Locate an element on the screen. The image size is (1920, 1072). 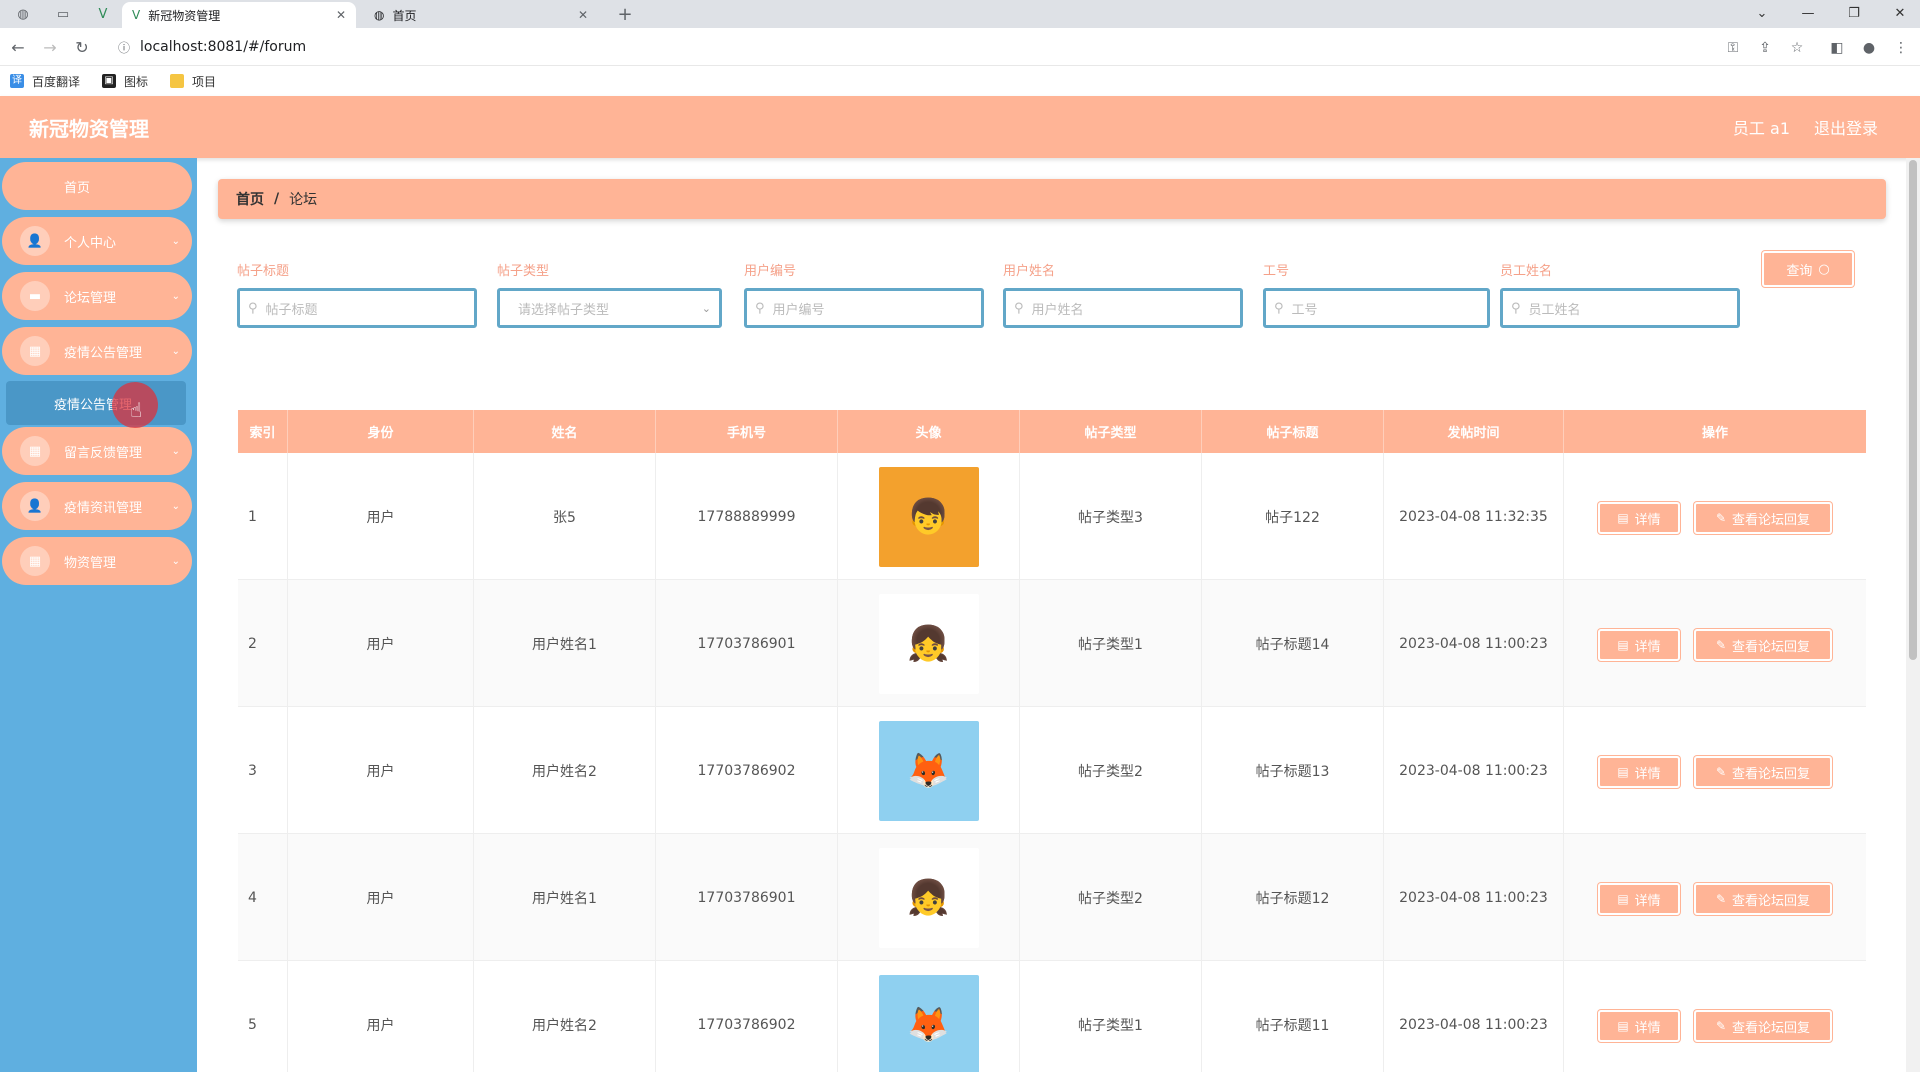
user-id-input: ⚲ 用户编号 is located at coordinates (864, 308).